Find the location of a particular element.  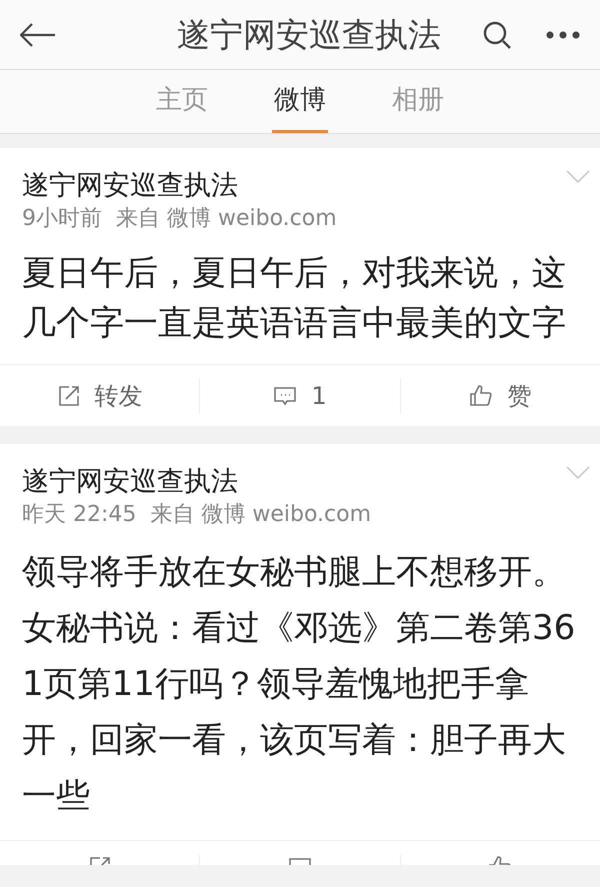

like-button: 赞 is located at coordinates (500, 396).